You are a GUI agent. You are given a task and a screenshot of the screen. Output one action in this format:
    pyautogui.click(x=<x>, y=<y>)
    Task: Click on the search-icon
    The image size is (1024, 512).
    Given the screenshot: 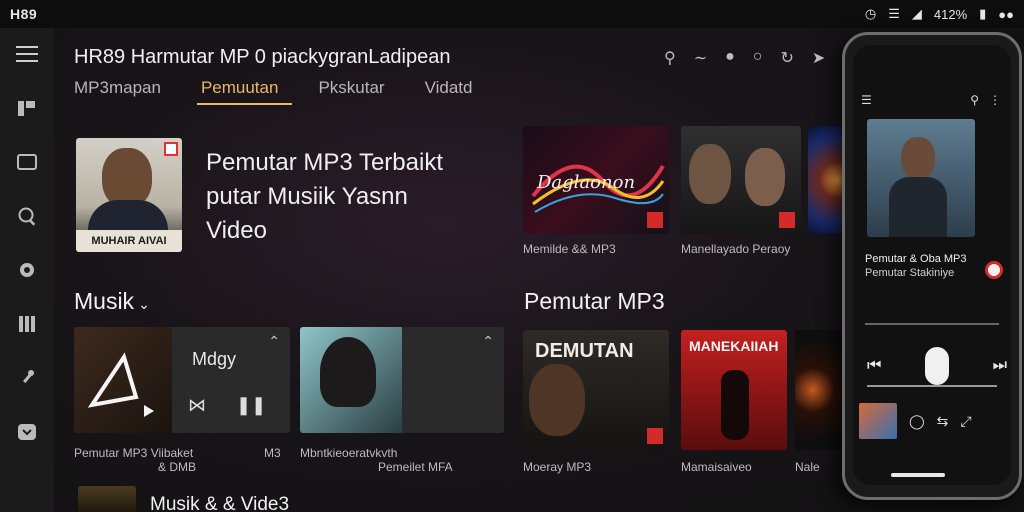 What is the action you would take?
    pyautogui.click(x=27, y=216)
    